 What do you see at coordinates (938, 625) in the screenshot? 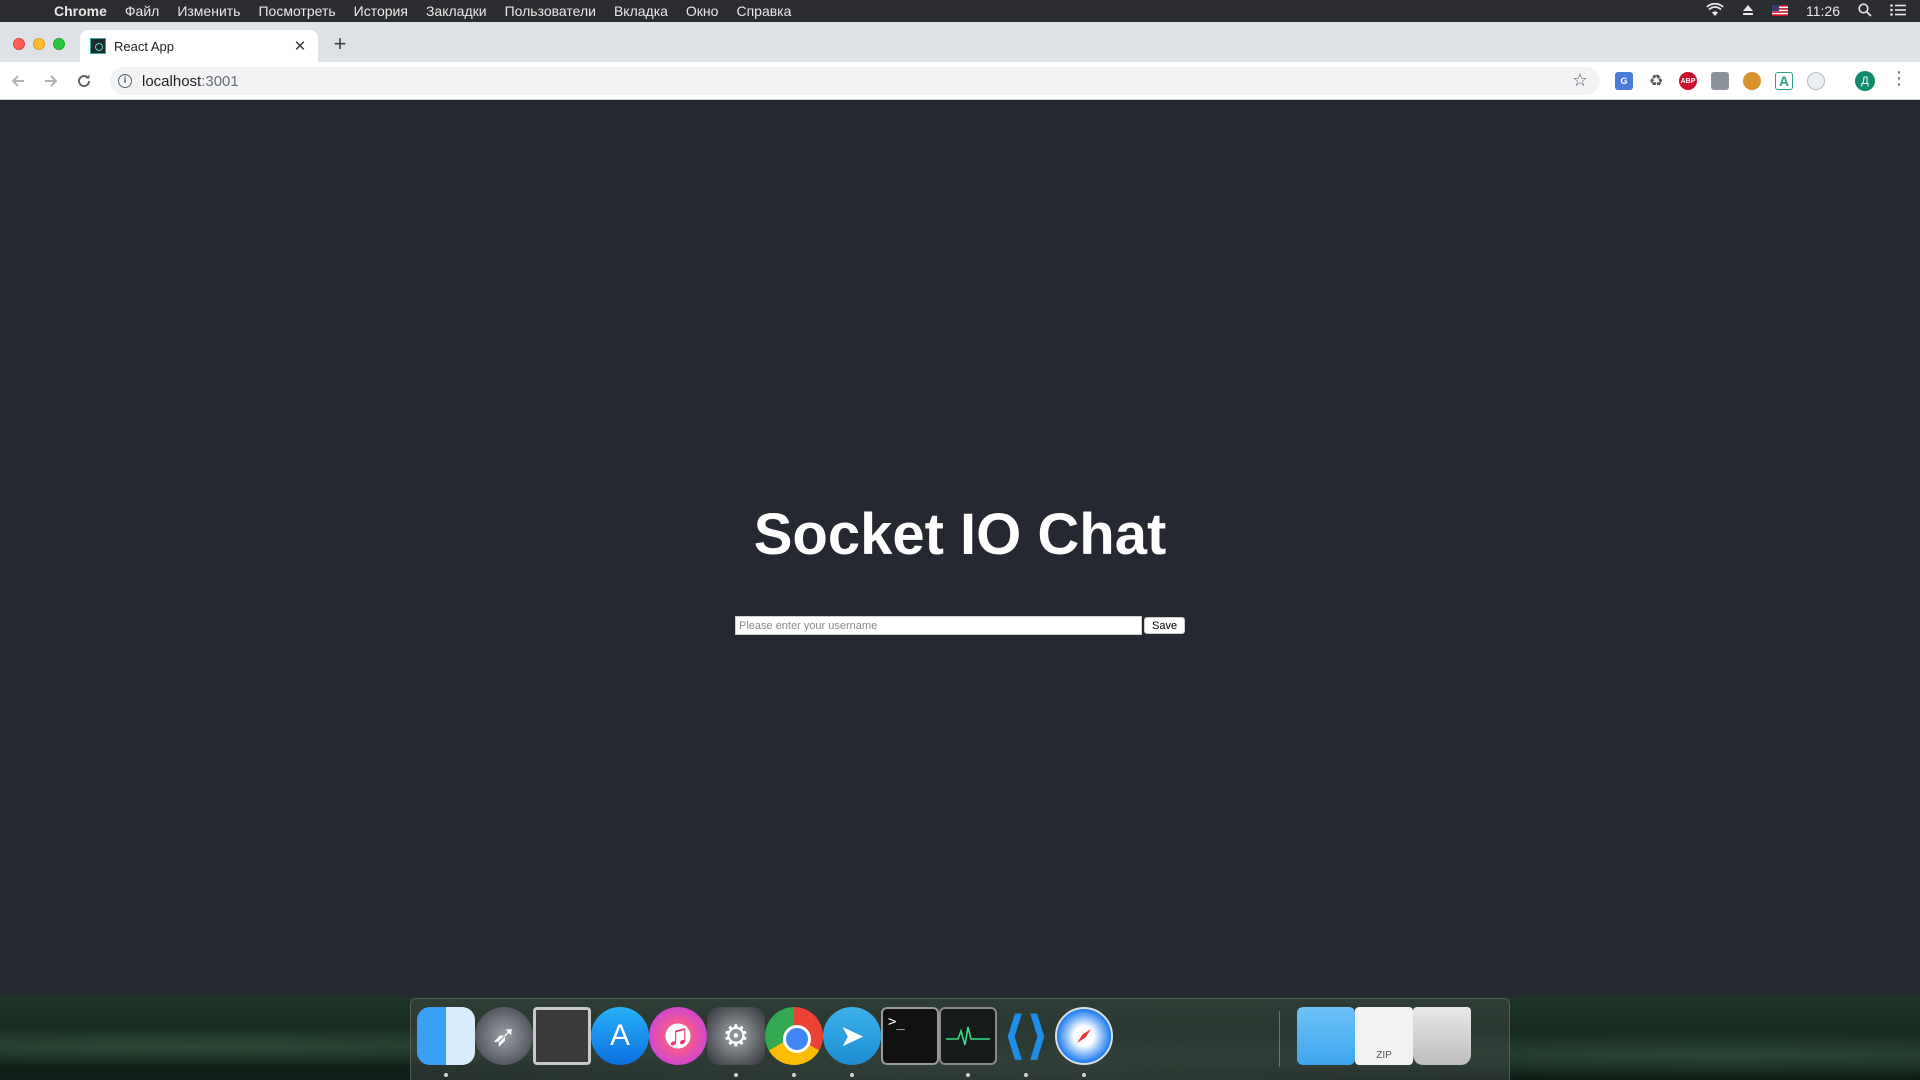
I see `username-input` at bounding box center [938, 625].